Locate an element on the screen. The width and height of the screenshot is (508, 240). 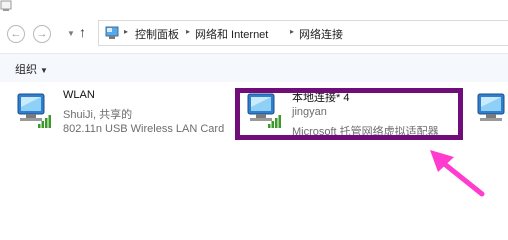
breadcrumb-network-internet: 网络和 Internet is located at coordinates (231, 34).